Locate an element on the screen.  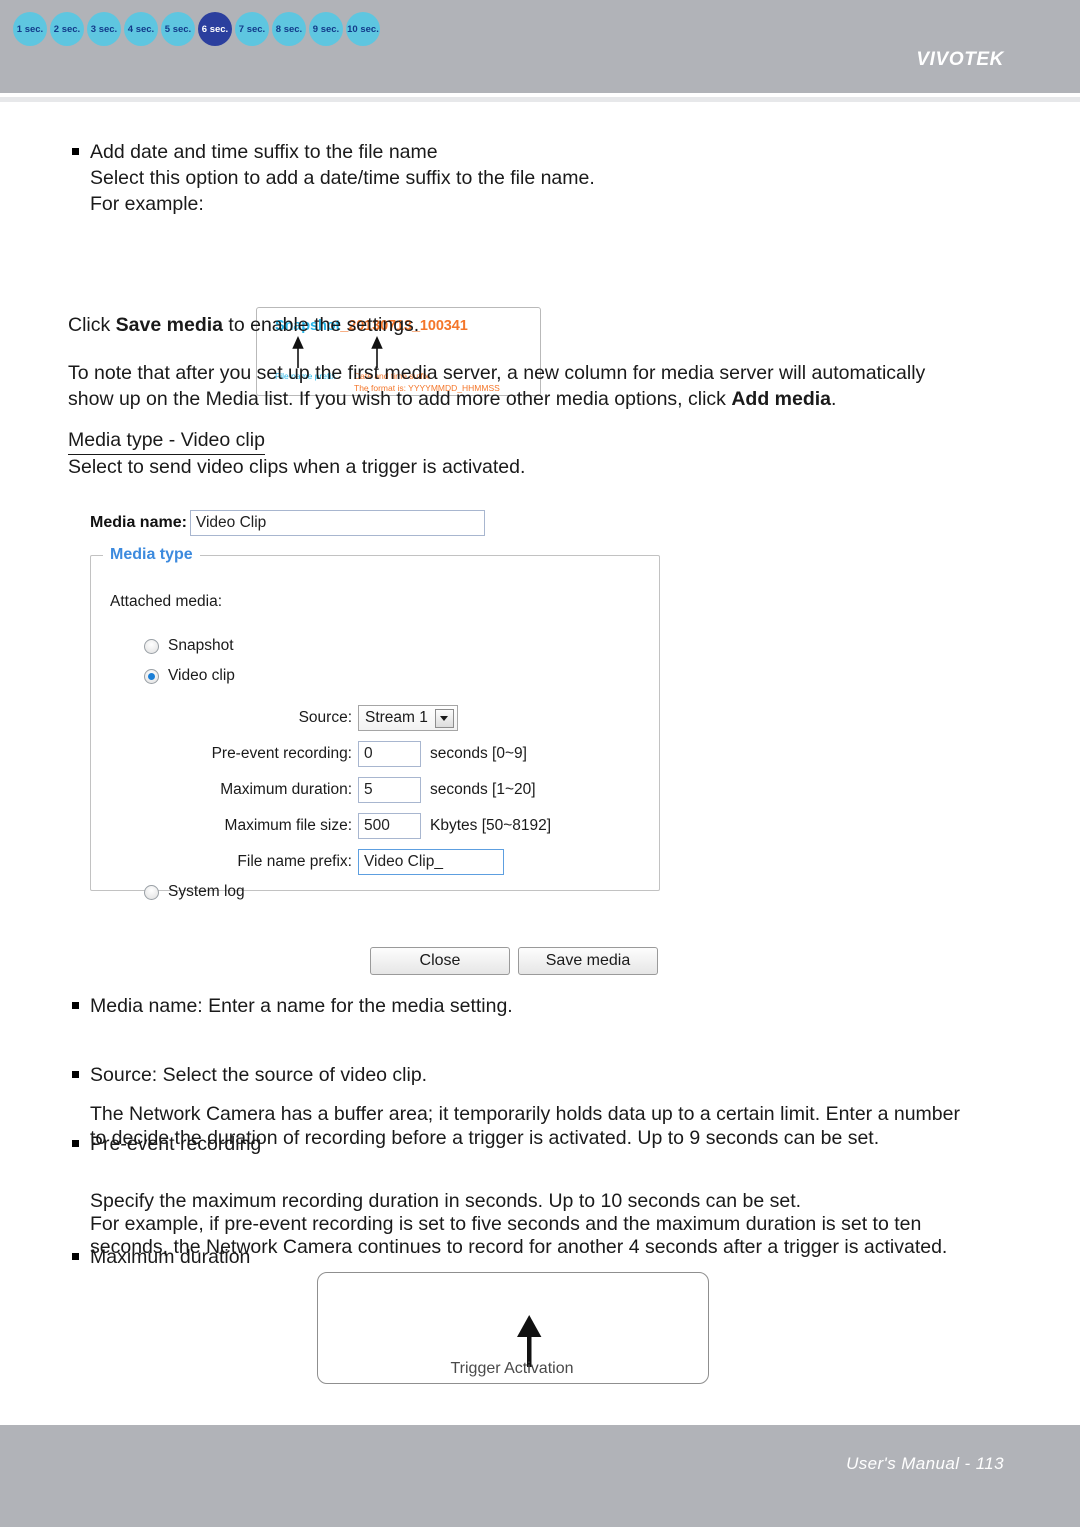
timeline-dot: 1 sec. is located at coordinates (30, 29).